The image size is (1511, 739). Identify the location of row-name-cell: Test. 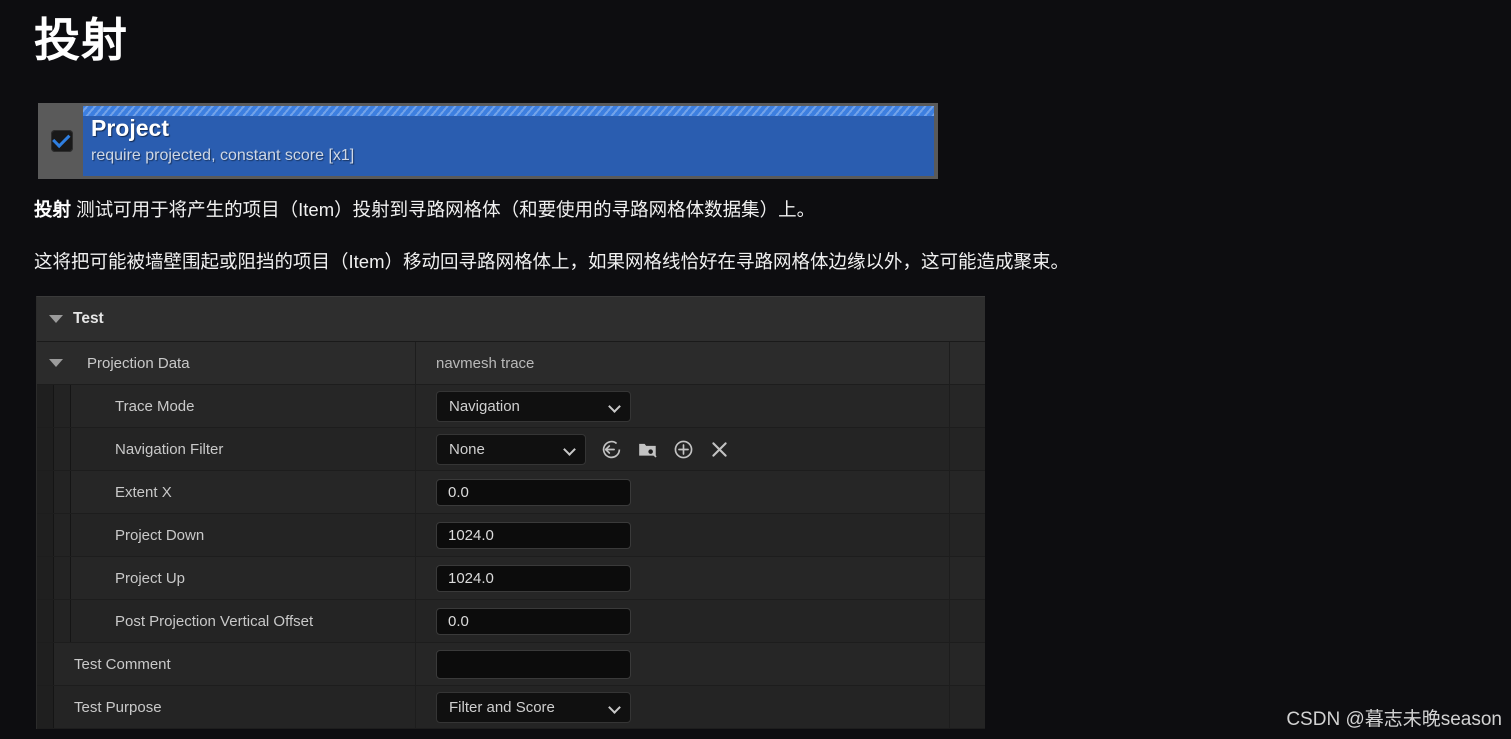
(226, 319).